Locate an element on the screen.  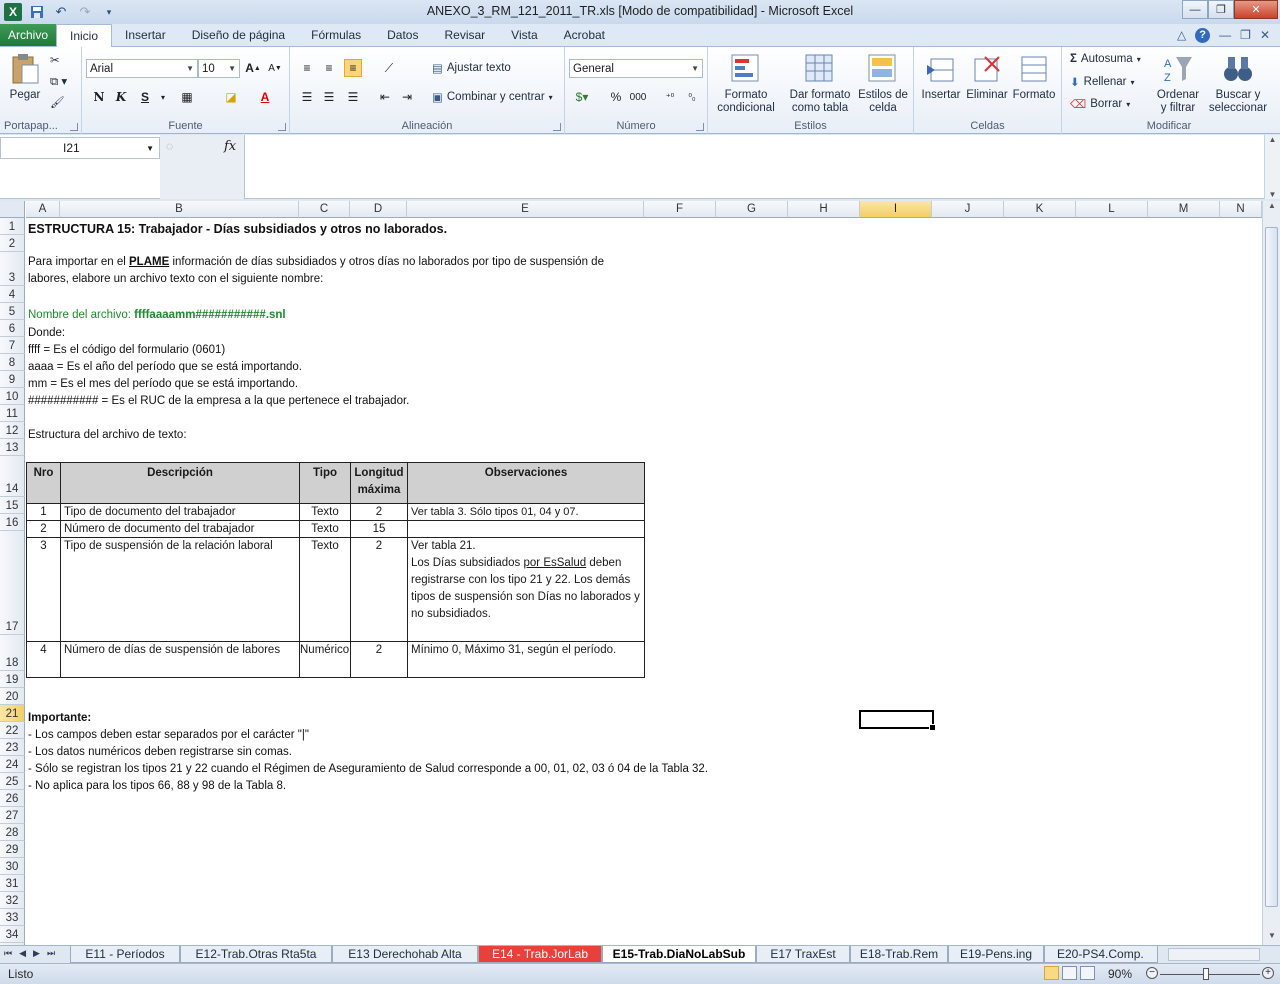
font-color-icon: A is located at coordinates (265, 97).